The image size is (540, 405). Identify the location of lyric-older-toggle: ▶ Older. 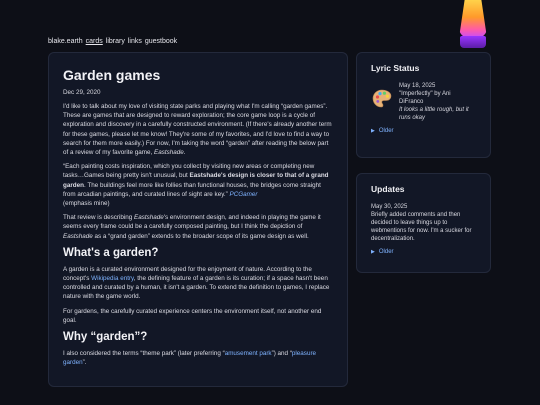
(423, 131).